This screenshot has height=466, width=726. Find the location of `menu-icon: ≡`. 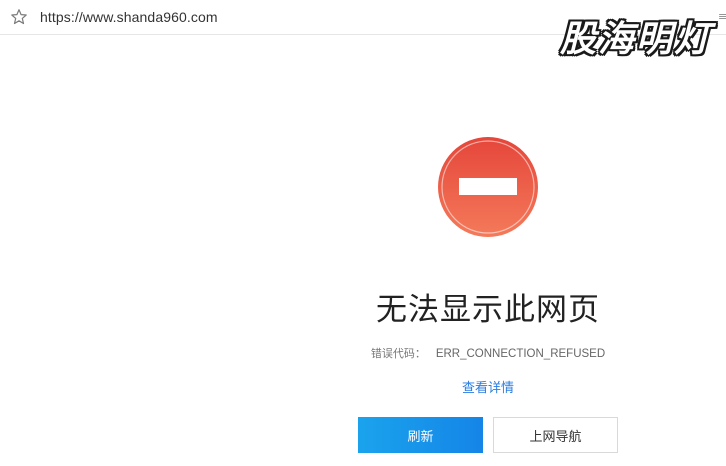

menu-icon: ≡ is located at coordinates (722, 17).